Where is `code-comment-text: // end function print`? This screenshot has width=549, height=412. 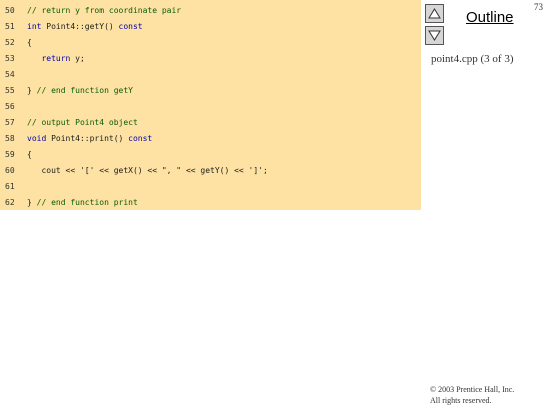
code-comment-text: // end function print is located at coordinates (87, 202).